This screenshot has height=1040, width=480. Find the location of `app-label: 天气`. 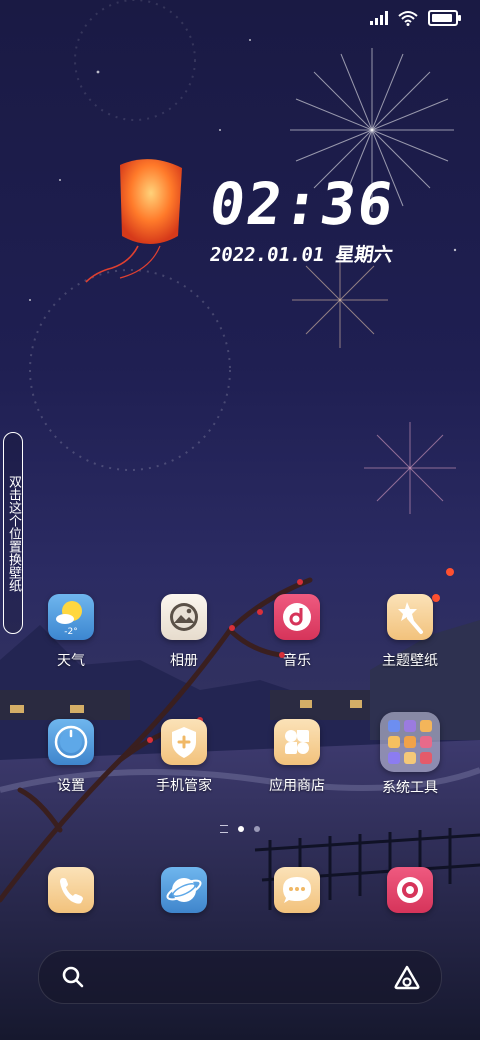

app-label: 天气 is located at coordinates (71, 661).